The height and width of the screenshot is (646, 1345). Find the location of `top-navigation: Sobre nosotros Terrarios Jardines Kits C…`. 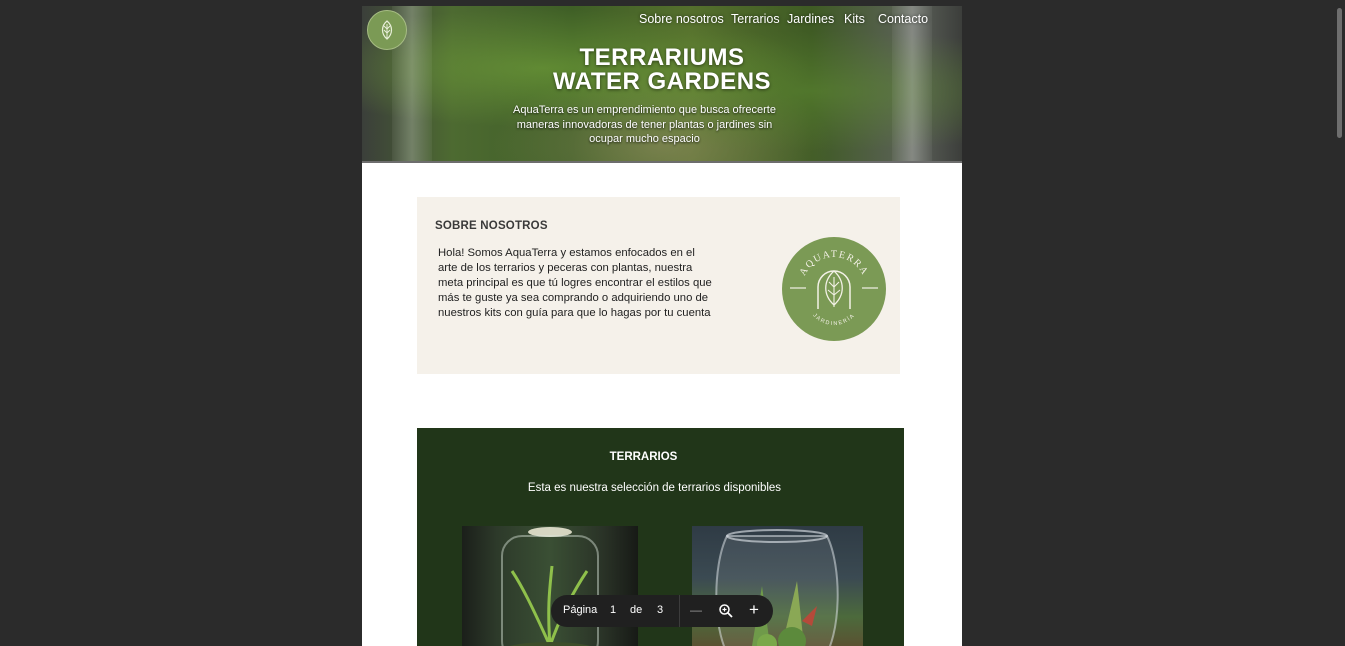

top-navigation: Sobre nosotros Terrarios Jardines Kits C… is located at coordinates (662, 22).